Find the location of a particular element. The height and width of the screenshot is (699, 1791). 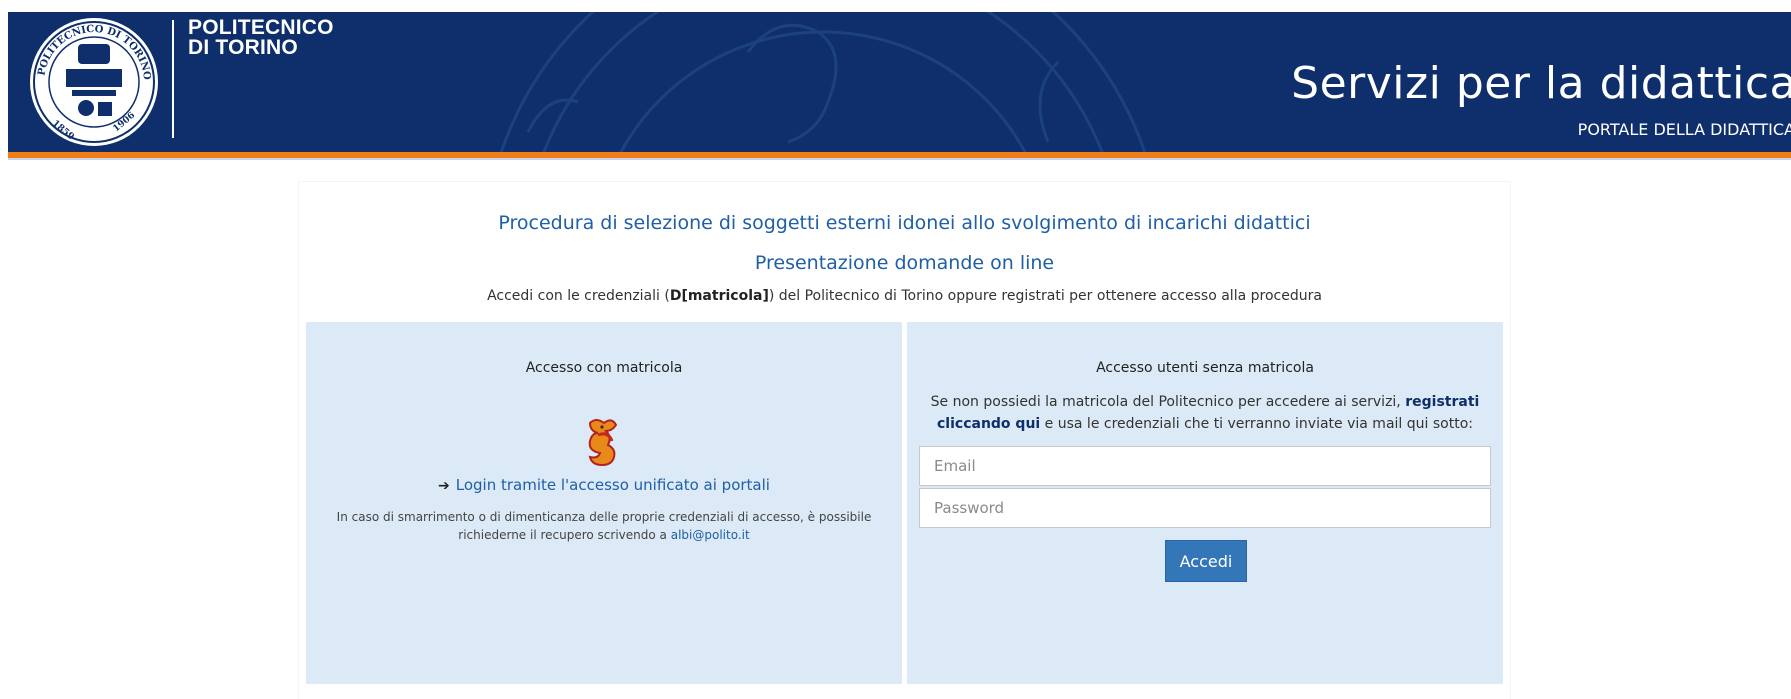

page-subtitle: Presentazione domande on line is located at coordinates (904, 263).